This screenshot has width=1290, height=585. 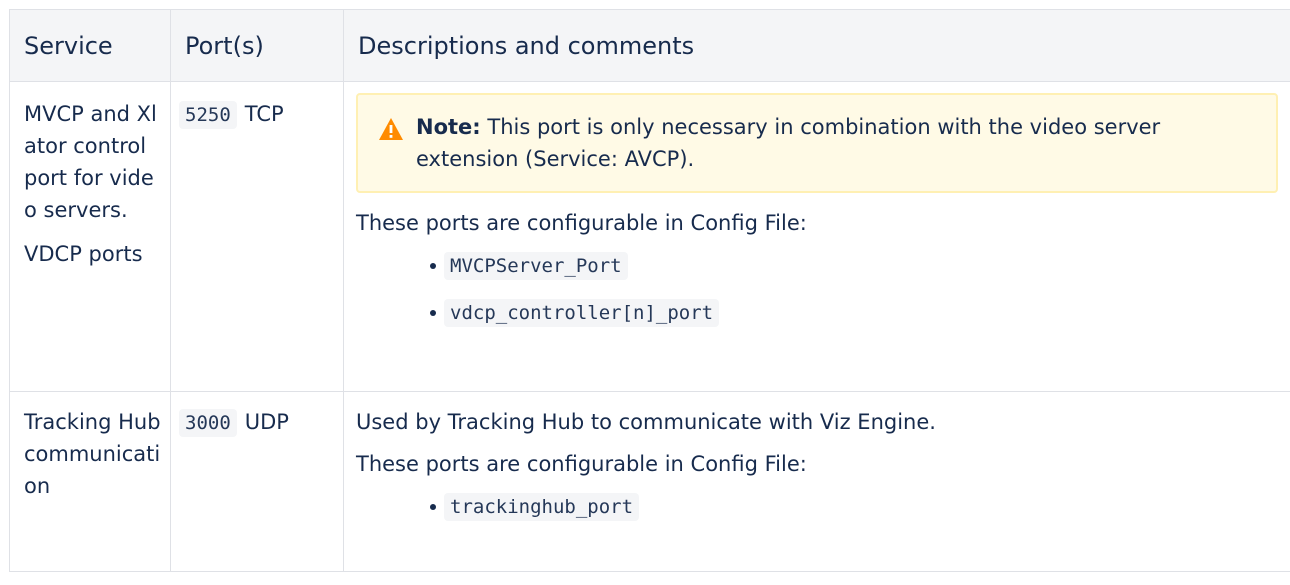 What do you see at coordinates (264, 114) in the screenshot?
I see `port-protocol: TCP` at bounding box center [264, 114].